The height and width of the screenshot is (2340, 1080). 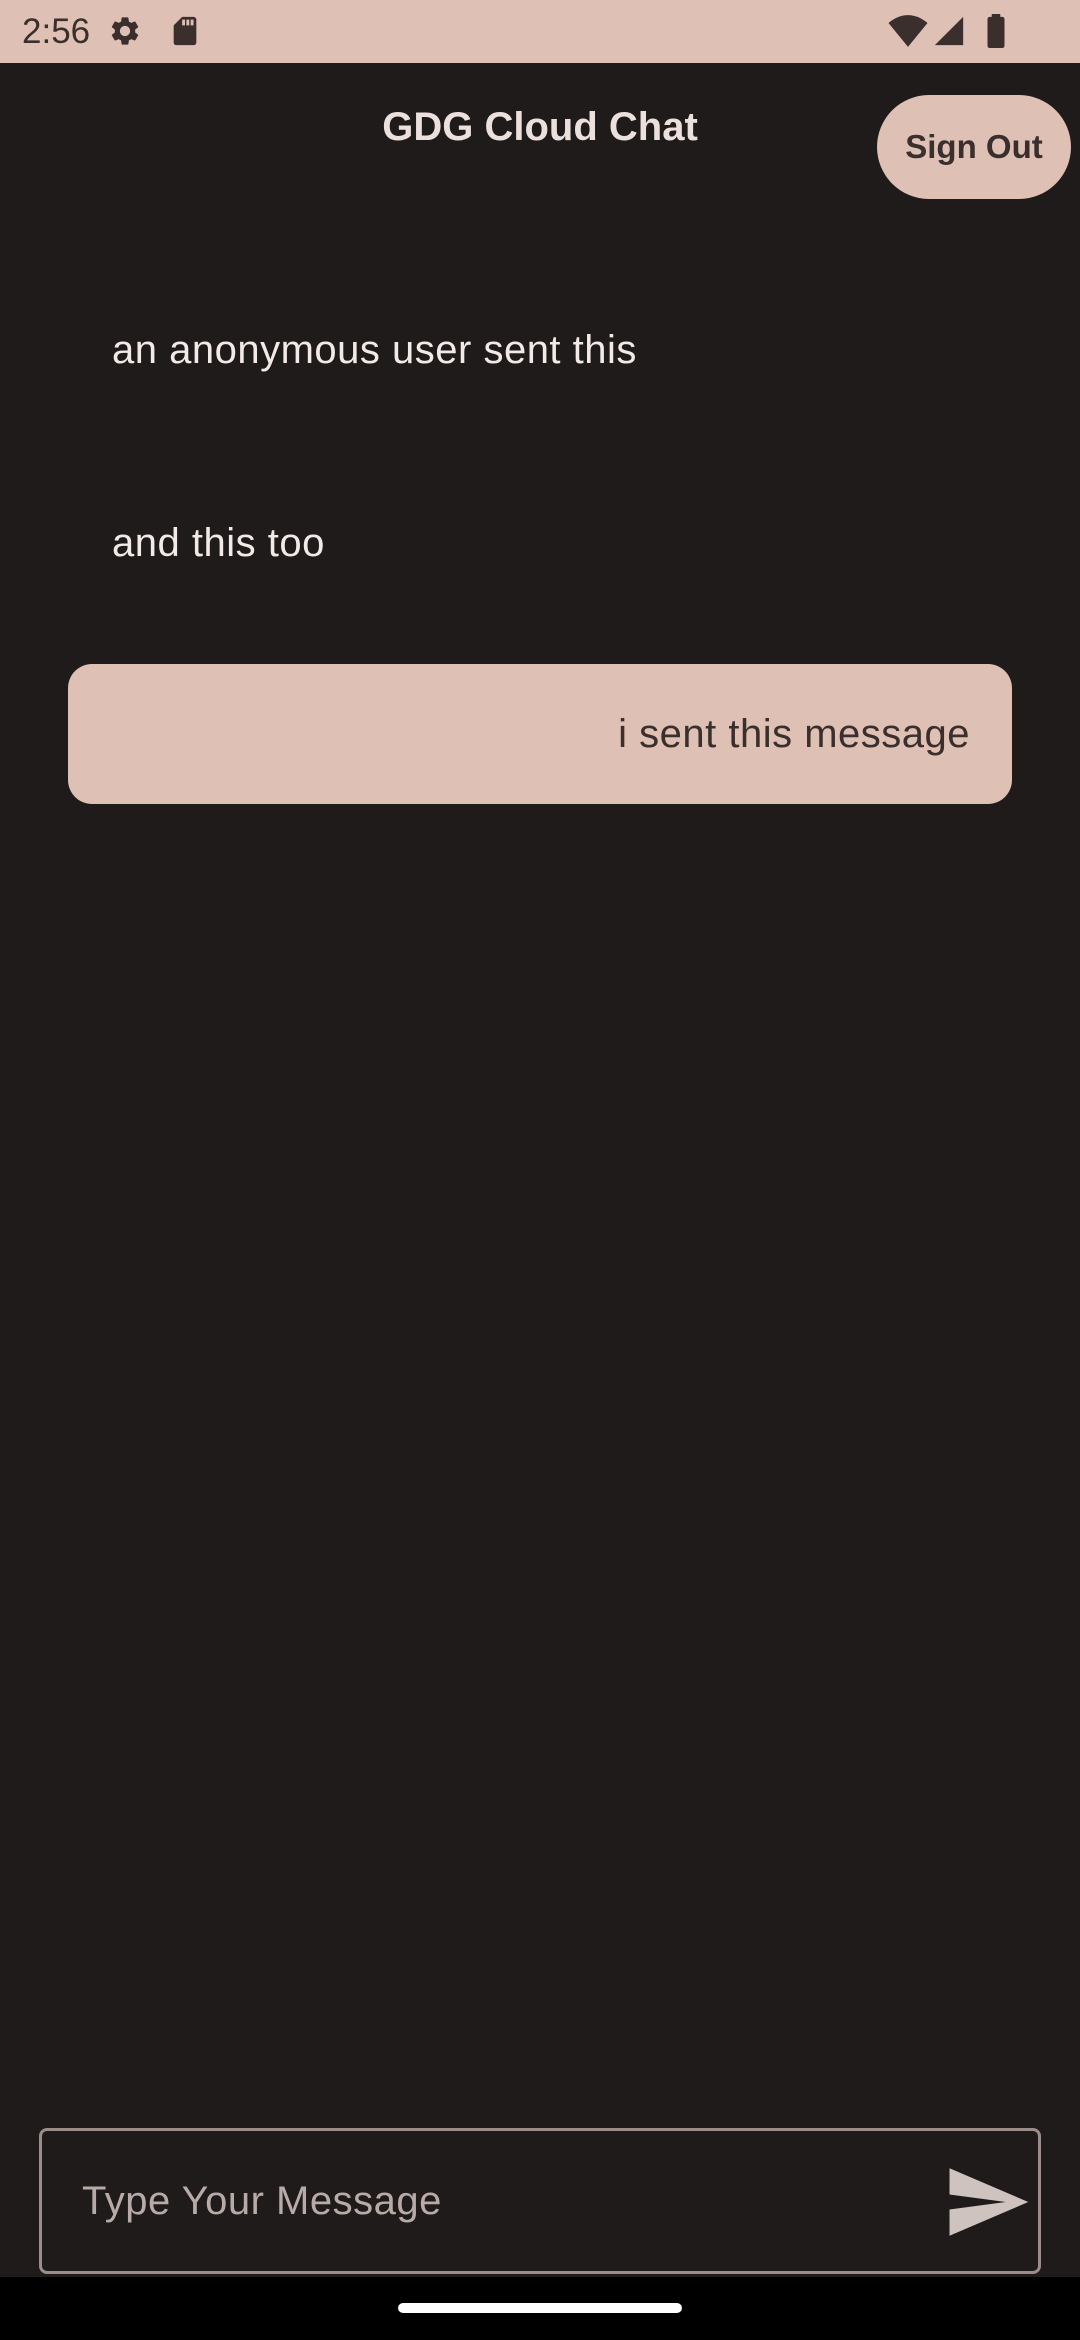 What do you see at coordinates (56, 31) in the screenshot?
I see `status-time: 2:56` at bounding box center [56, 31].